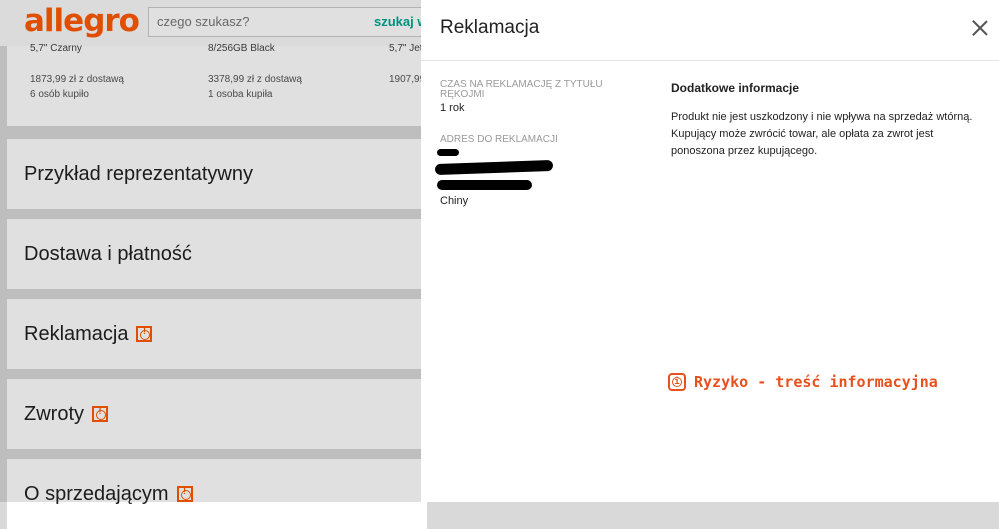  I want to click on product-buyers: 1 osoba kupiła, so click(240, 94).